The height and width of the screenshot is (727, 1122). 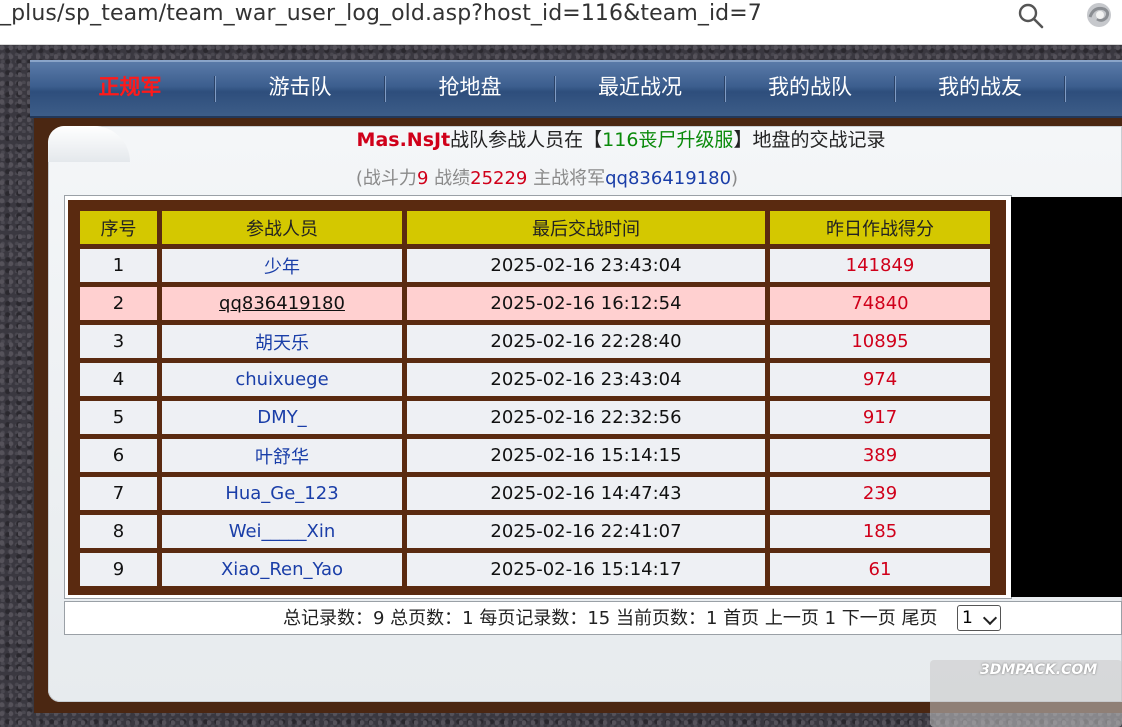 I want to click on nav-item-4: 我的战队, so click(x=810, y=87).